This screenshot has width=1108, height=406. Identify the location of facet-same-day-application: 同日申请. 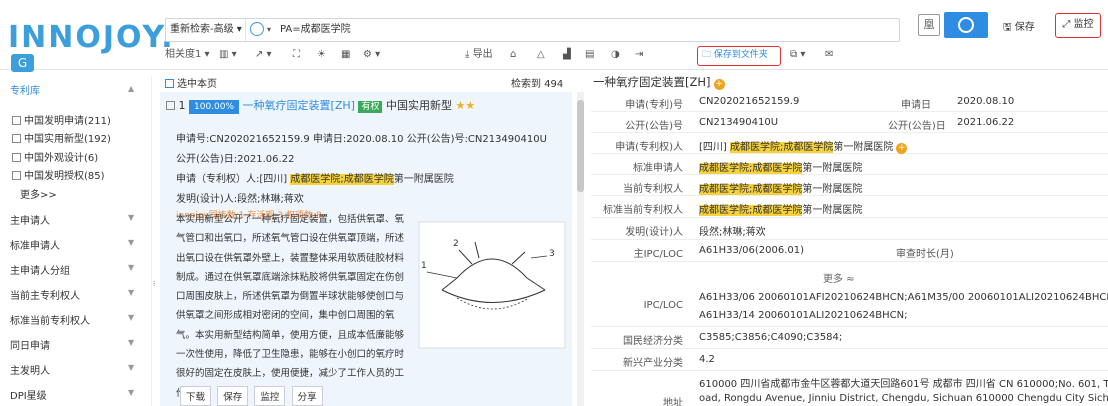
(30, 344).